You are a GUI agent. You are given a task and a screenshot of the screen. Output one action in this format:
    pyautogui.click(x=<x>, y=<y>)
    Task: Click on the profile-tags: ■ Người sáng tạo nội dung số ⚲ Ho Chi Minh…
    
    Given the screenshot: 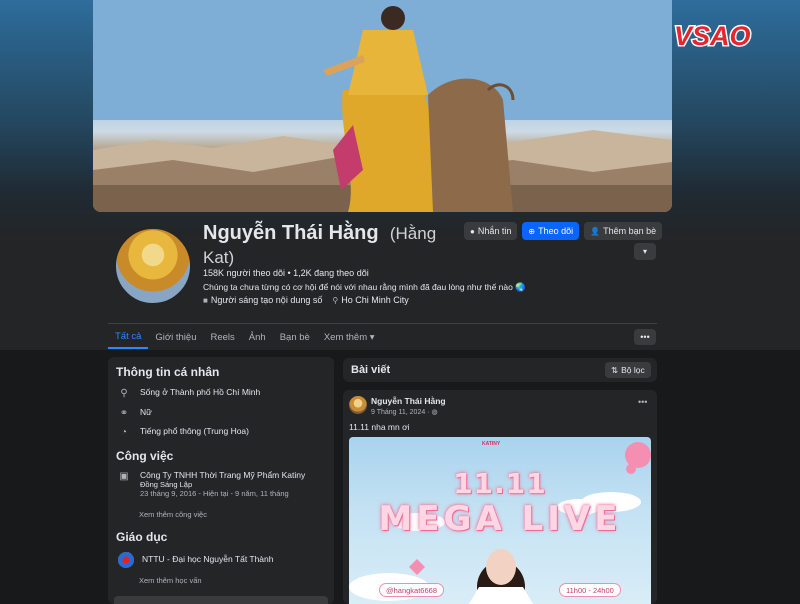 What is the action you would take?
    pyautogui.click(x=306, y=300)
    